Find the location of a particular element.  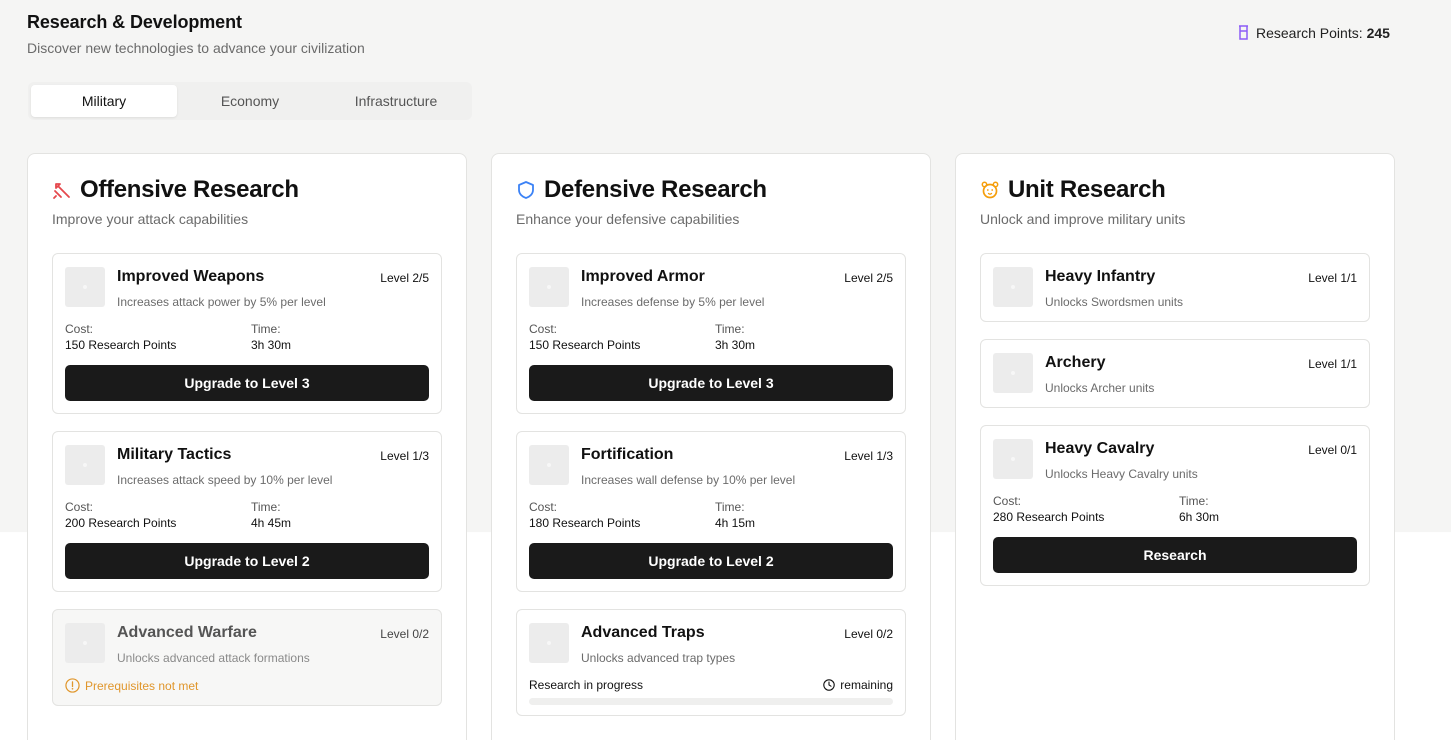

tab-bar: Military Economy Infrastructure is located at coordinates (250, 101).